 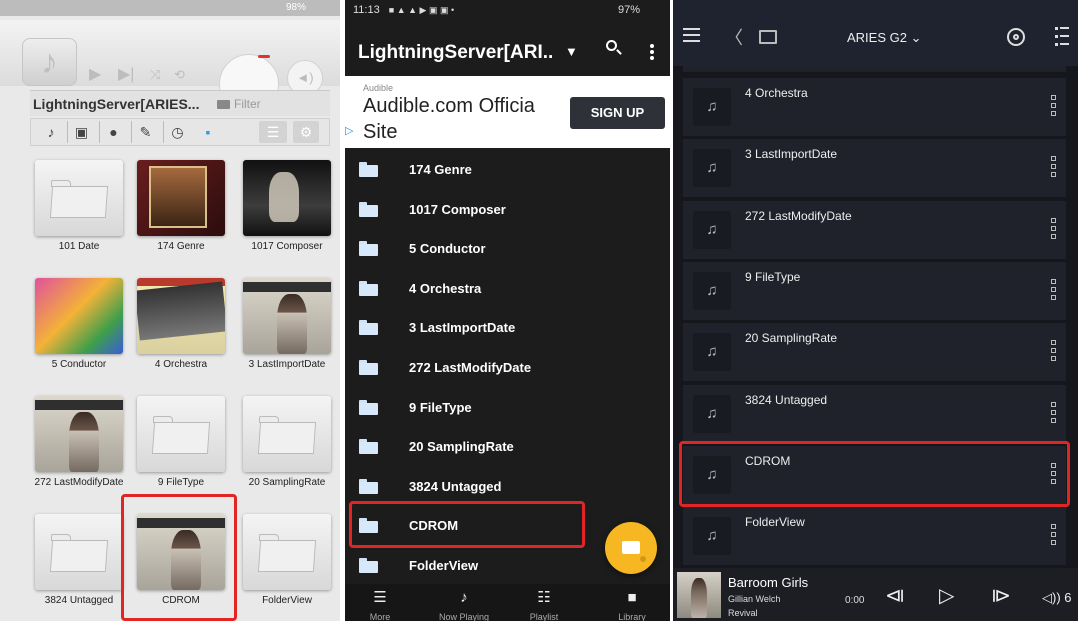 What do you see at coordinates (273, 132) in the screenshot?
I see `list-view-icon: ☰` at bounding box center [273, 132].